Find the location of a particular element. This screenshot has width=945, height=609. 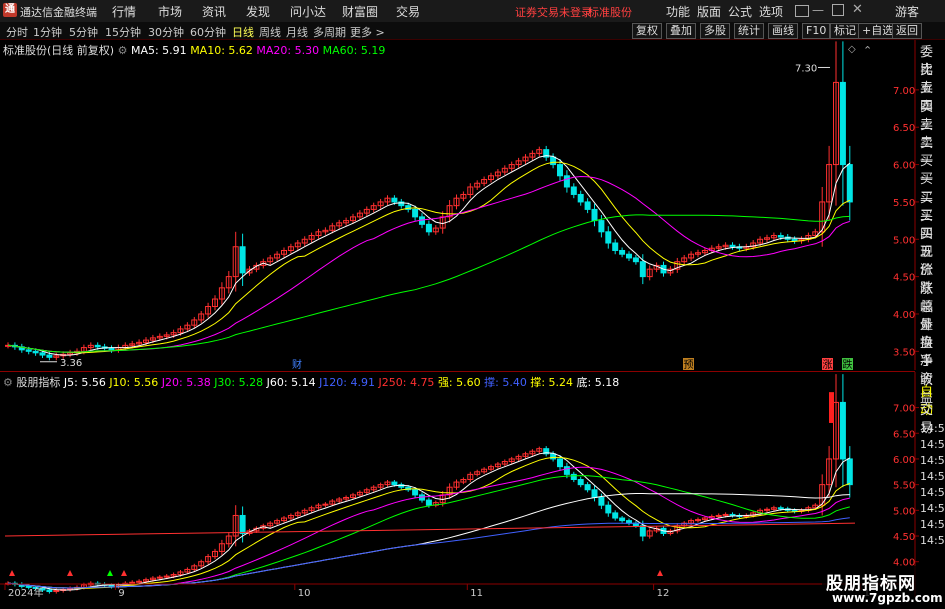

fuquan-button: 复权 is located at coordinates (647, 31).